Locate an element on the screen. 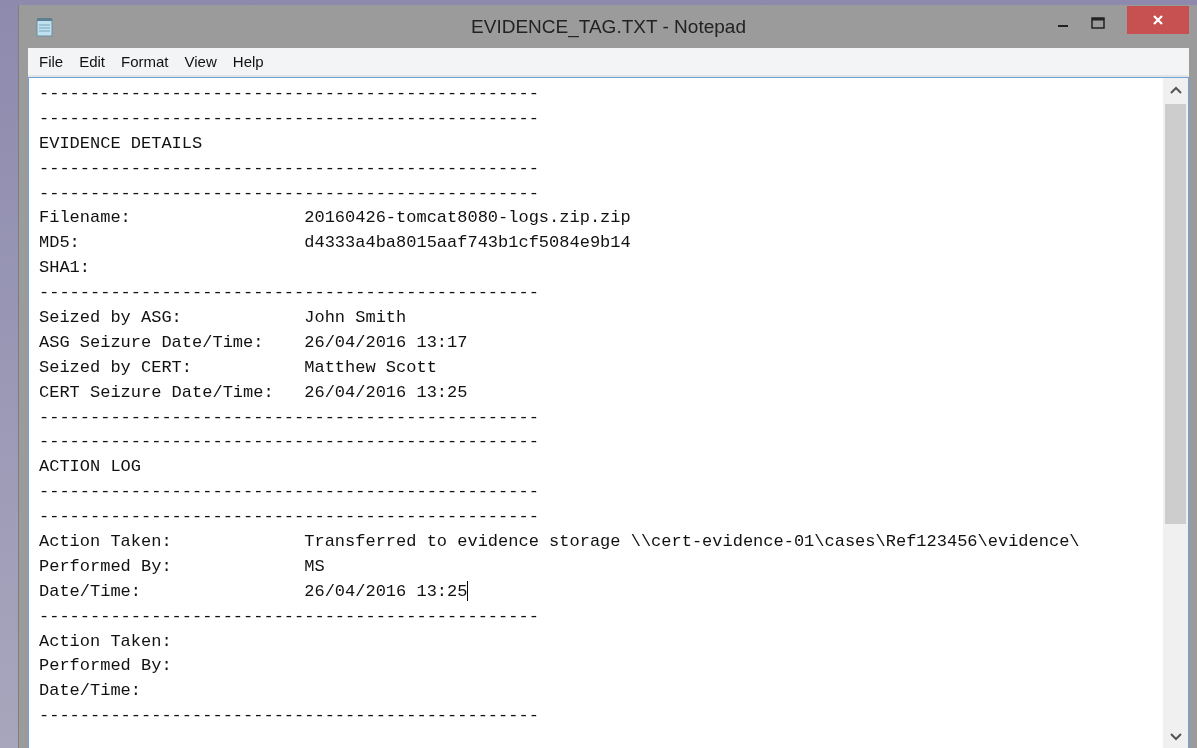 This screenshot has width=1197, height=748. scroll-up-icon is located at coordinates (1175, 90).